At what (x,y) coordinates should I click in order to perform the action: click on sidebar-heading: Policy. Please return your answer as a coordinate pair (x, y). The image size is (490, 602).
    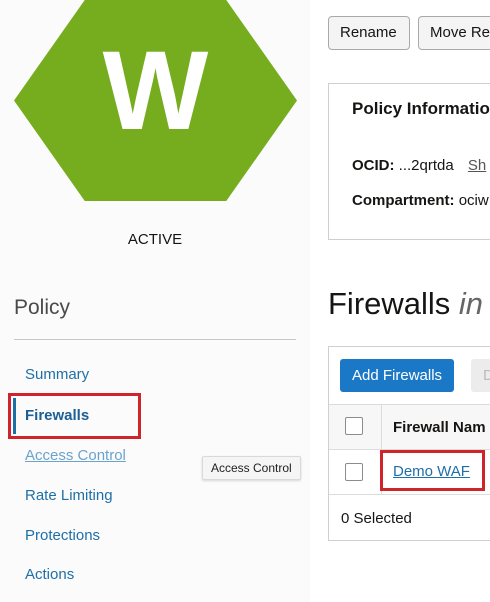
    Looking at the image, I should click on (42, 307).